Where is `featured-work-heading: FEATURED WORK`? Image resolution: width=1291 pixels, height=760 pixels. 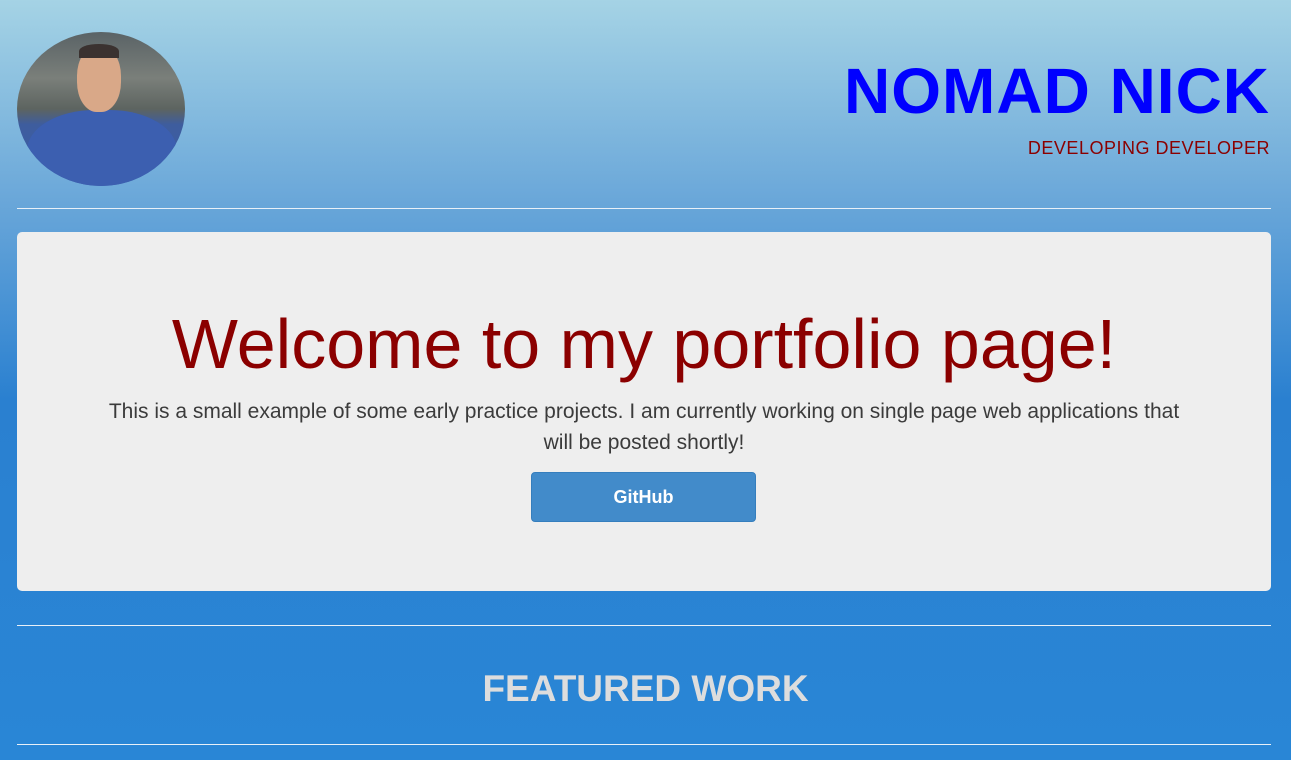
featured-work-heading: FEATURED WORK is located at coordinates (645, 688).